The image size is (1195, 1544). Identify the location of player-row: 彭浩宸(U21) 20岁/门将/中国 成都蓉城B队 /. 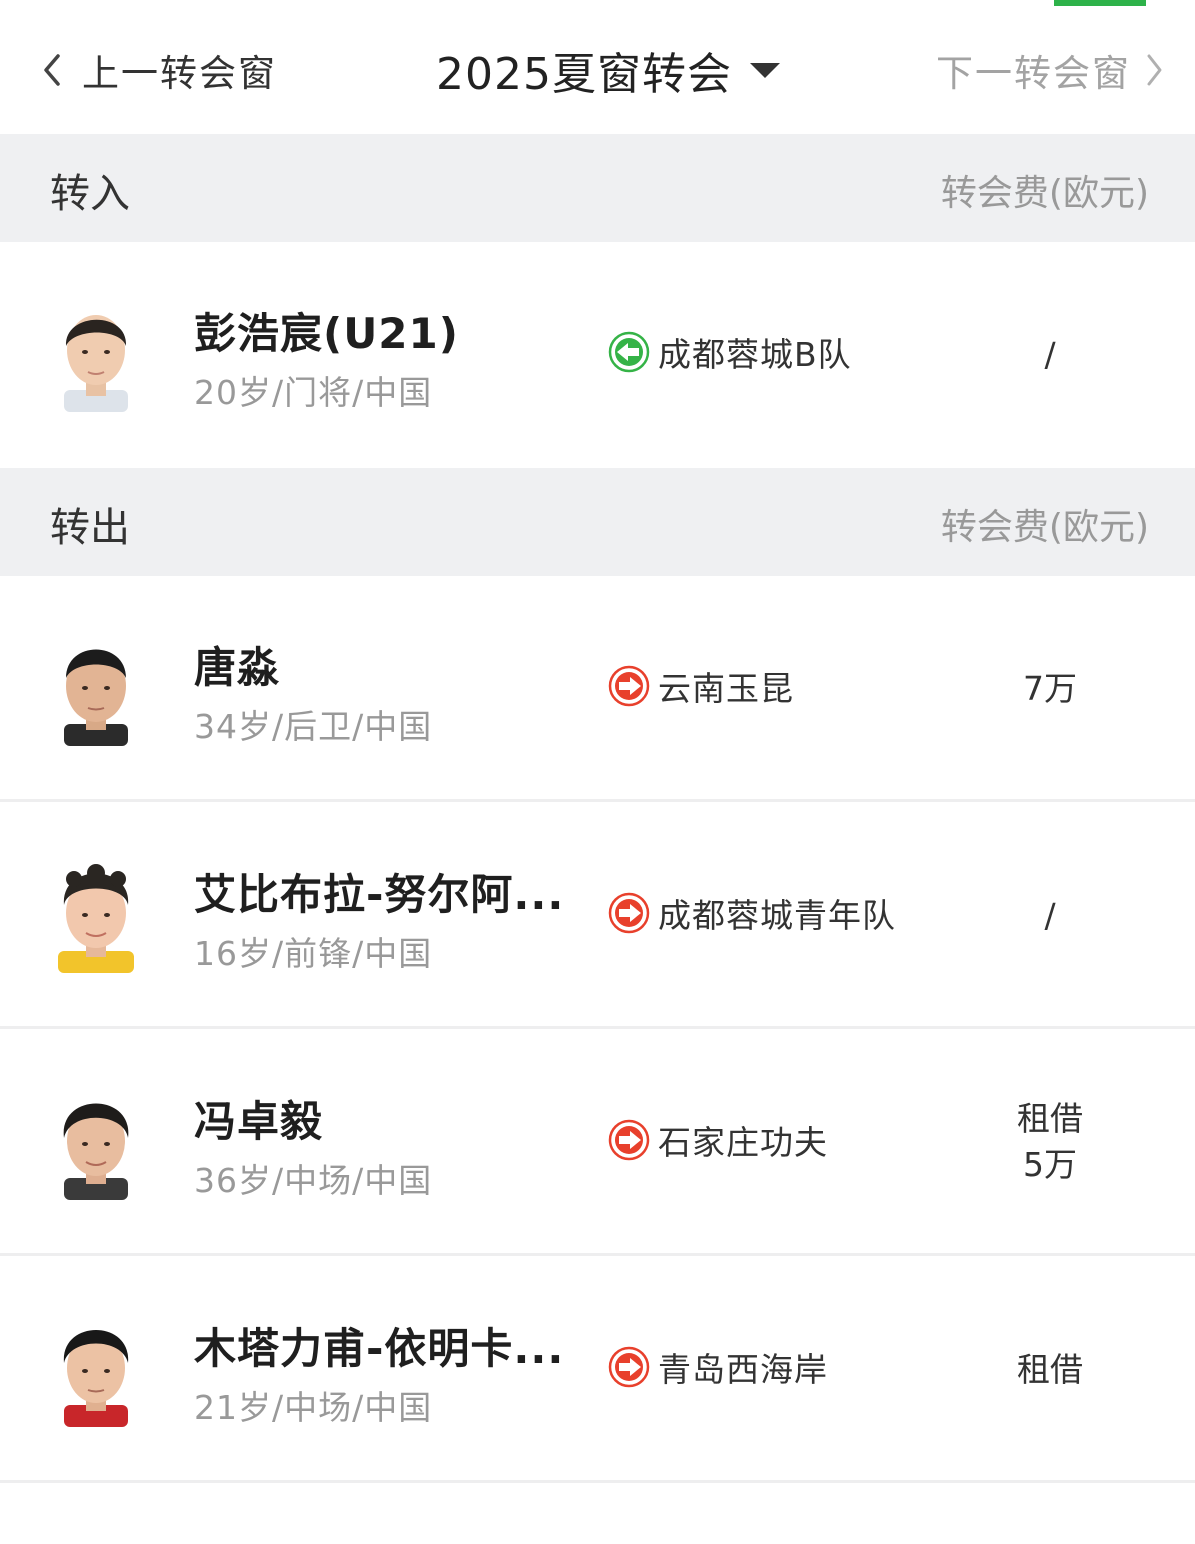
(597, 355).